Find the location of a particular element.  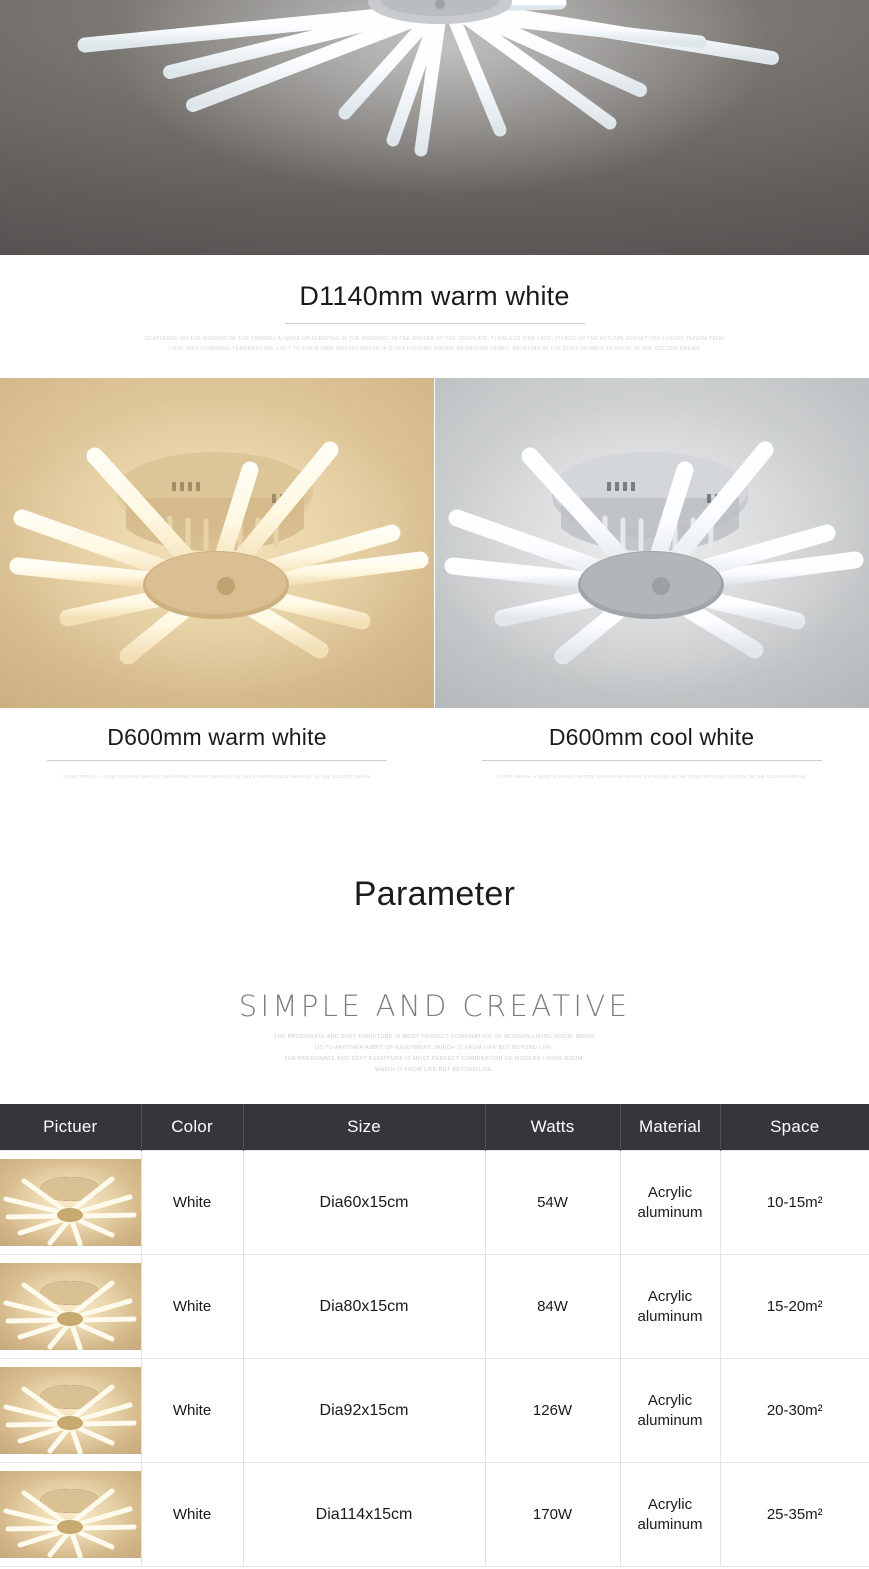

caption-warm-title: D600mm warm white is located at coordinates (217, 737).